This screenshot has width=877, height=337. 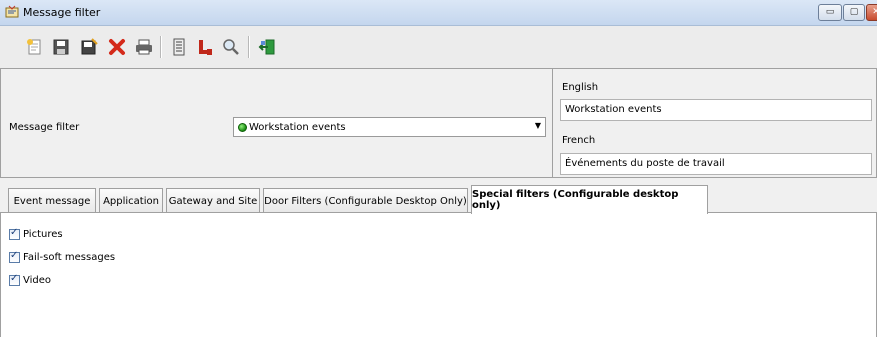 What do you see at coordinates (716, 110) in the screenshot?
I see `english-field: Workstation events` at bounding box center [716, 110].